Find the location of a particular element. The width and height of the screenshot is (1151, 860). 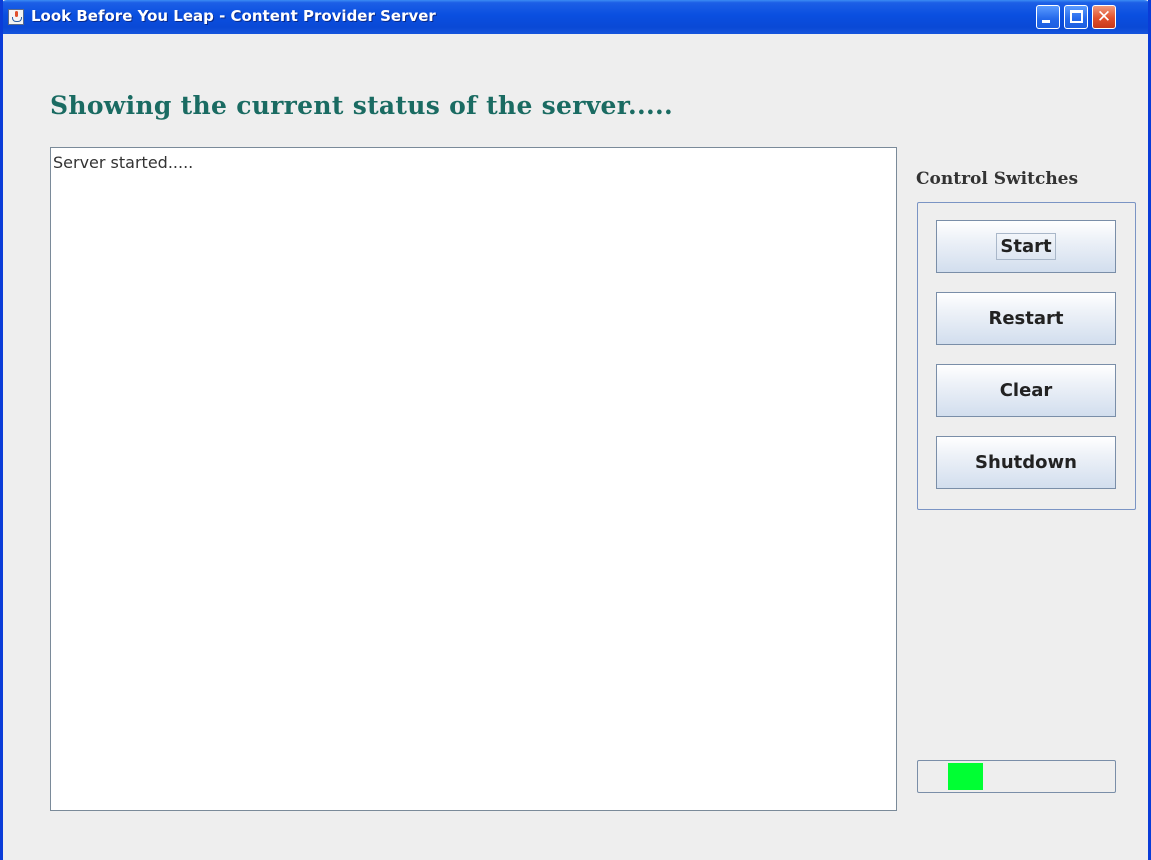

close-button: ✕ is located at coordinates (1104, 17).